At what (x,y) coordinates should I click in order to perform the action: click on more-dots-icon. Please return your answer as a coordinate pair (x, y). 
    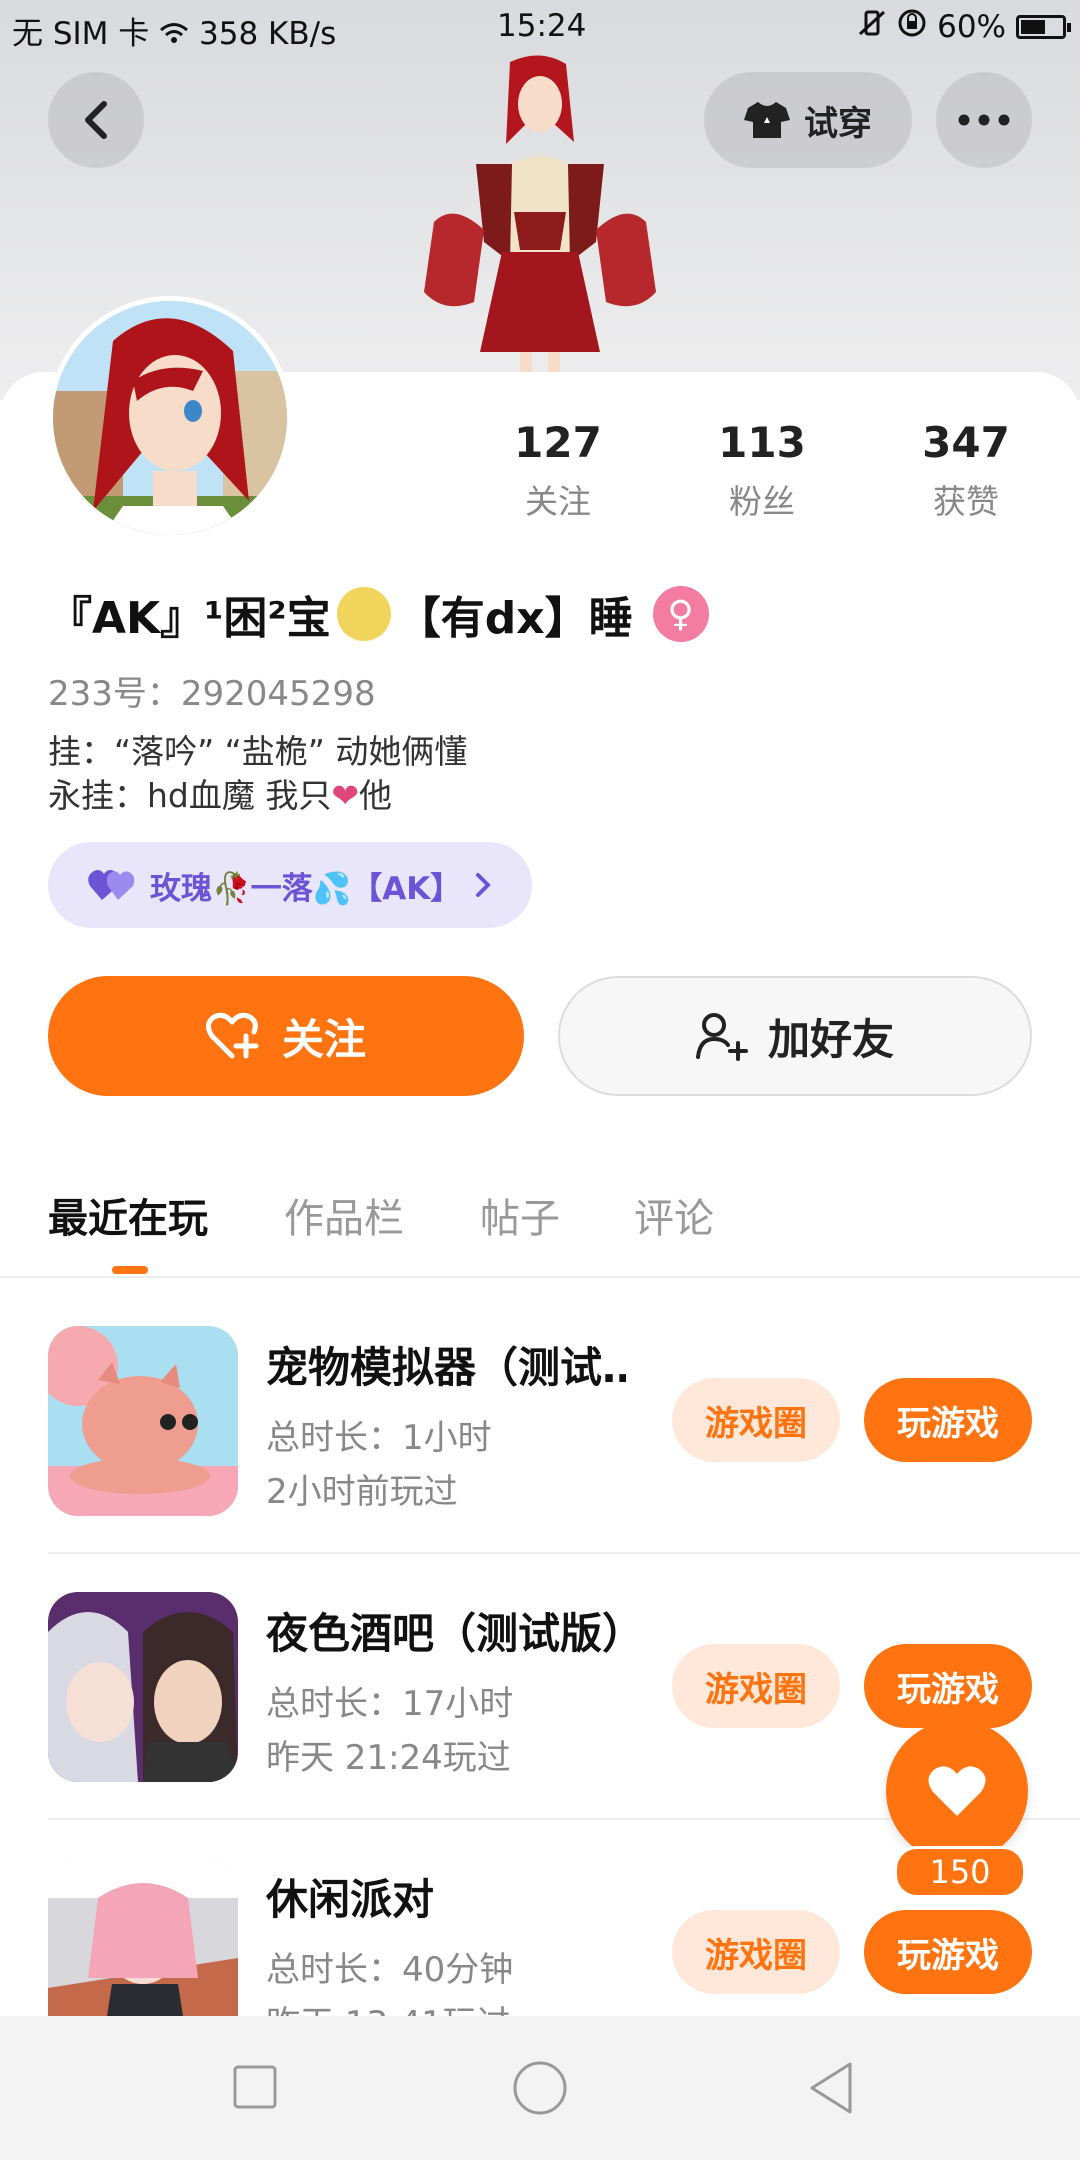
    Looking at the image, I should click on (984, 120).